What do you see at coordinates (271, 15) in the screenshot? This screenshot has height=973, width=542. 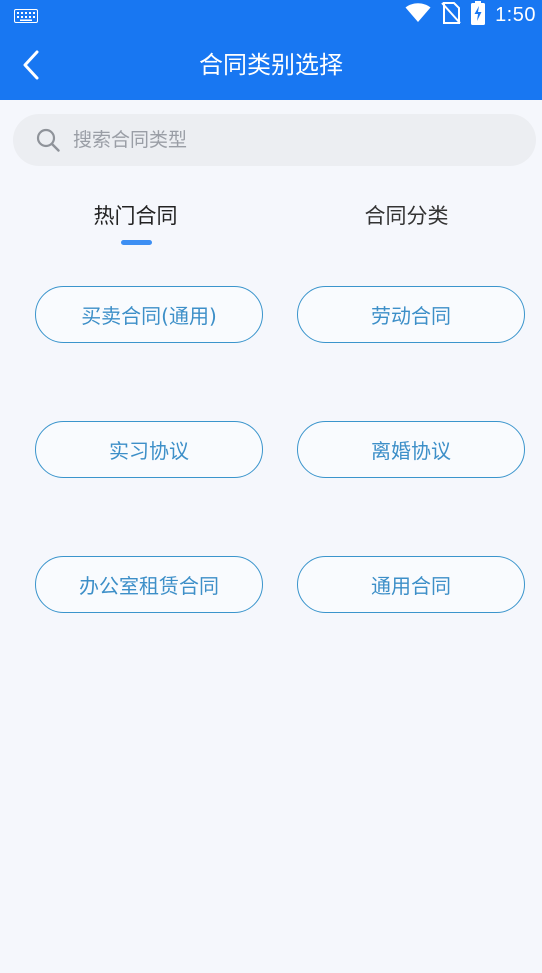 I see `status-bar: 1:50` at bounding box center [271, 15].